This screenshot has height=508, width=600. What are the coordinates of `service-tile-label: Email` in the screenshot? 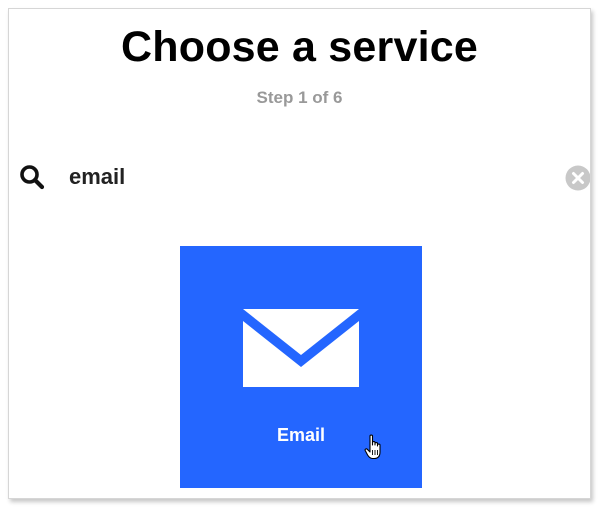 It's located at (301, 435).